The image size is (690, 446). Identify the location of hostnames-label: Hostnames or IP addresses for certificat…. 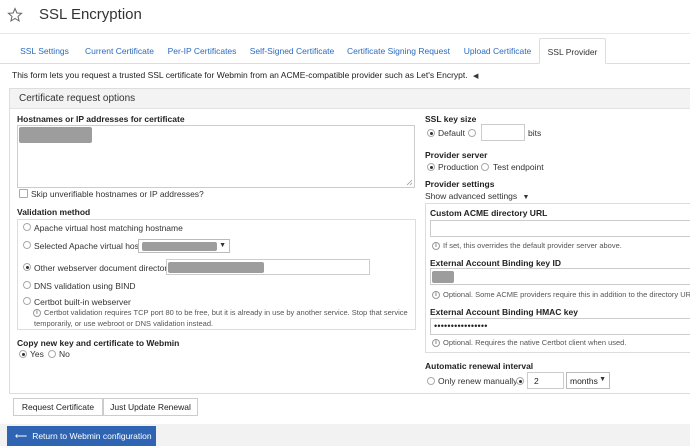
(101, 119).